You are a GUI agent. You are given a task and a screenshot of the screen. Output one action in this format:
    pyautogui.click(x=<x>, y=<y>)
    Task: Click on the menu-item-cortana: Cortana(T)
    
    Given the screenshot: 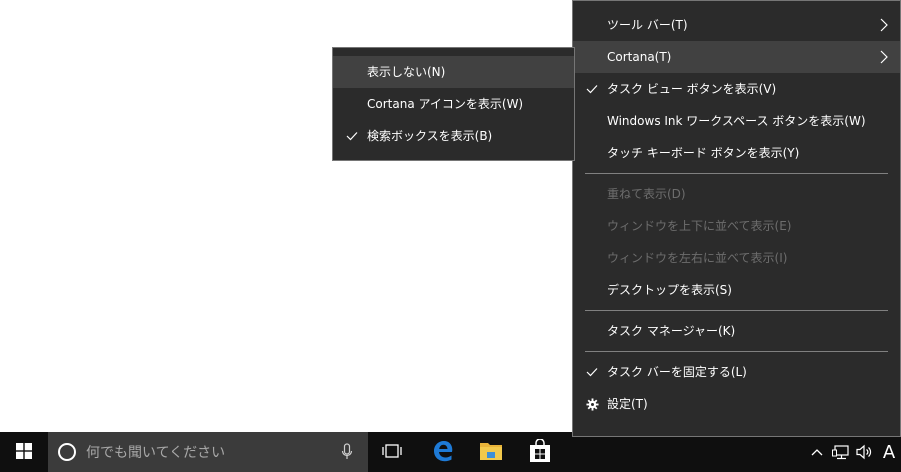 What is the action you would take?
    pyautogui.click(x=736, y=57)
    